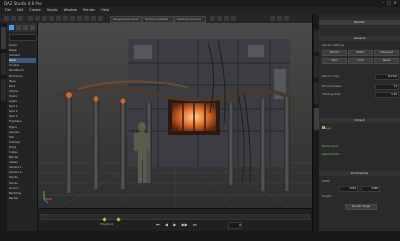 This screenshot has height=241, width=400. Describe the element at coordinates (32, 27) in the screenshot. I see `menu-tab-icon` at that location.